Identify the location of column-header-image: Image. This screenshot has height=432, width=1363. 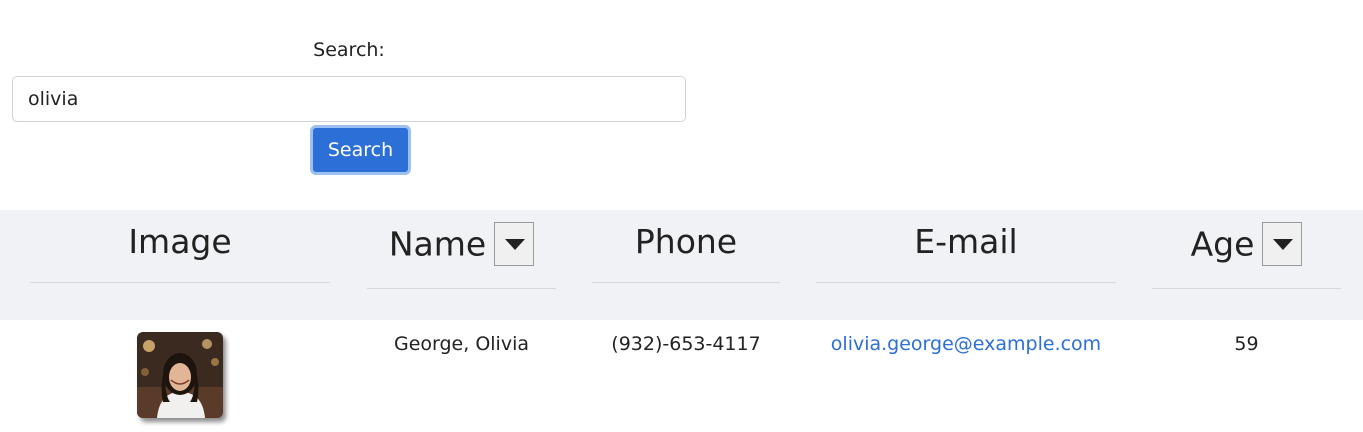
(180, 241).